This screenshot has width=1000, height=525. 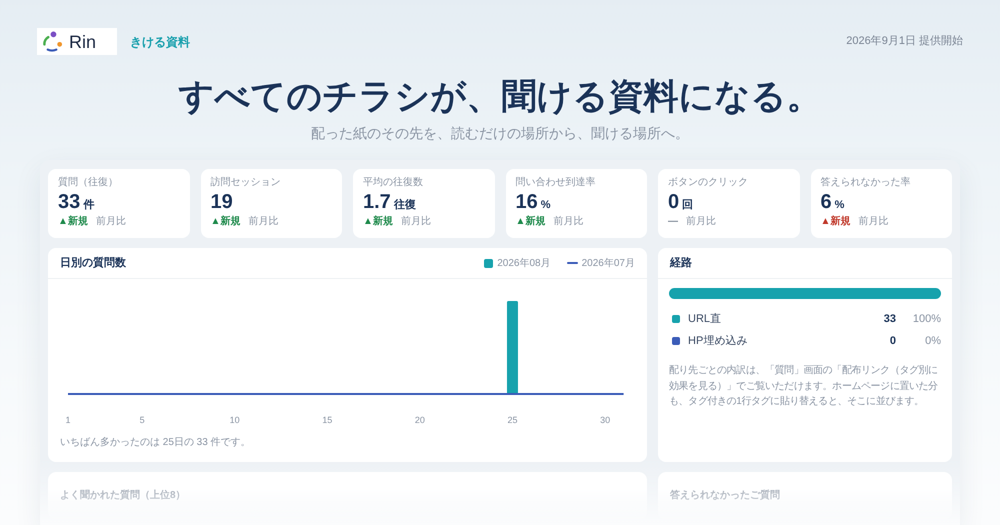 What do you see at coordinates (725, 495) in the screenshot?
I see `panel-title: 答えられなかったご質問` at bounding box center [725, 495].